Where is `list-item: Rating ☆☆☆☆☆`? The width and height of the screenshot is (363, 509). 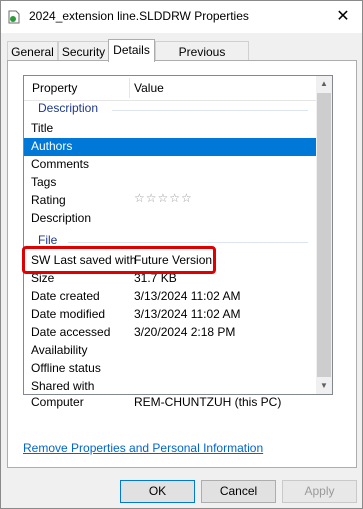
list-item: Rating ☆☆☆☆☆ is located at coordinates (170, 200).